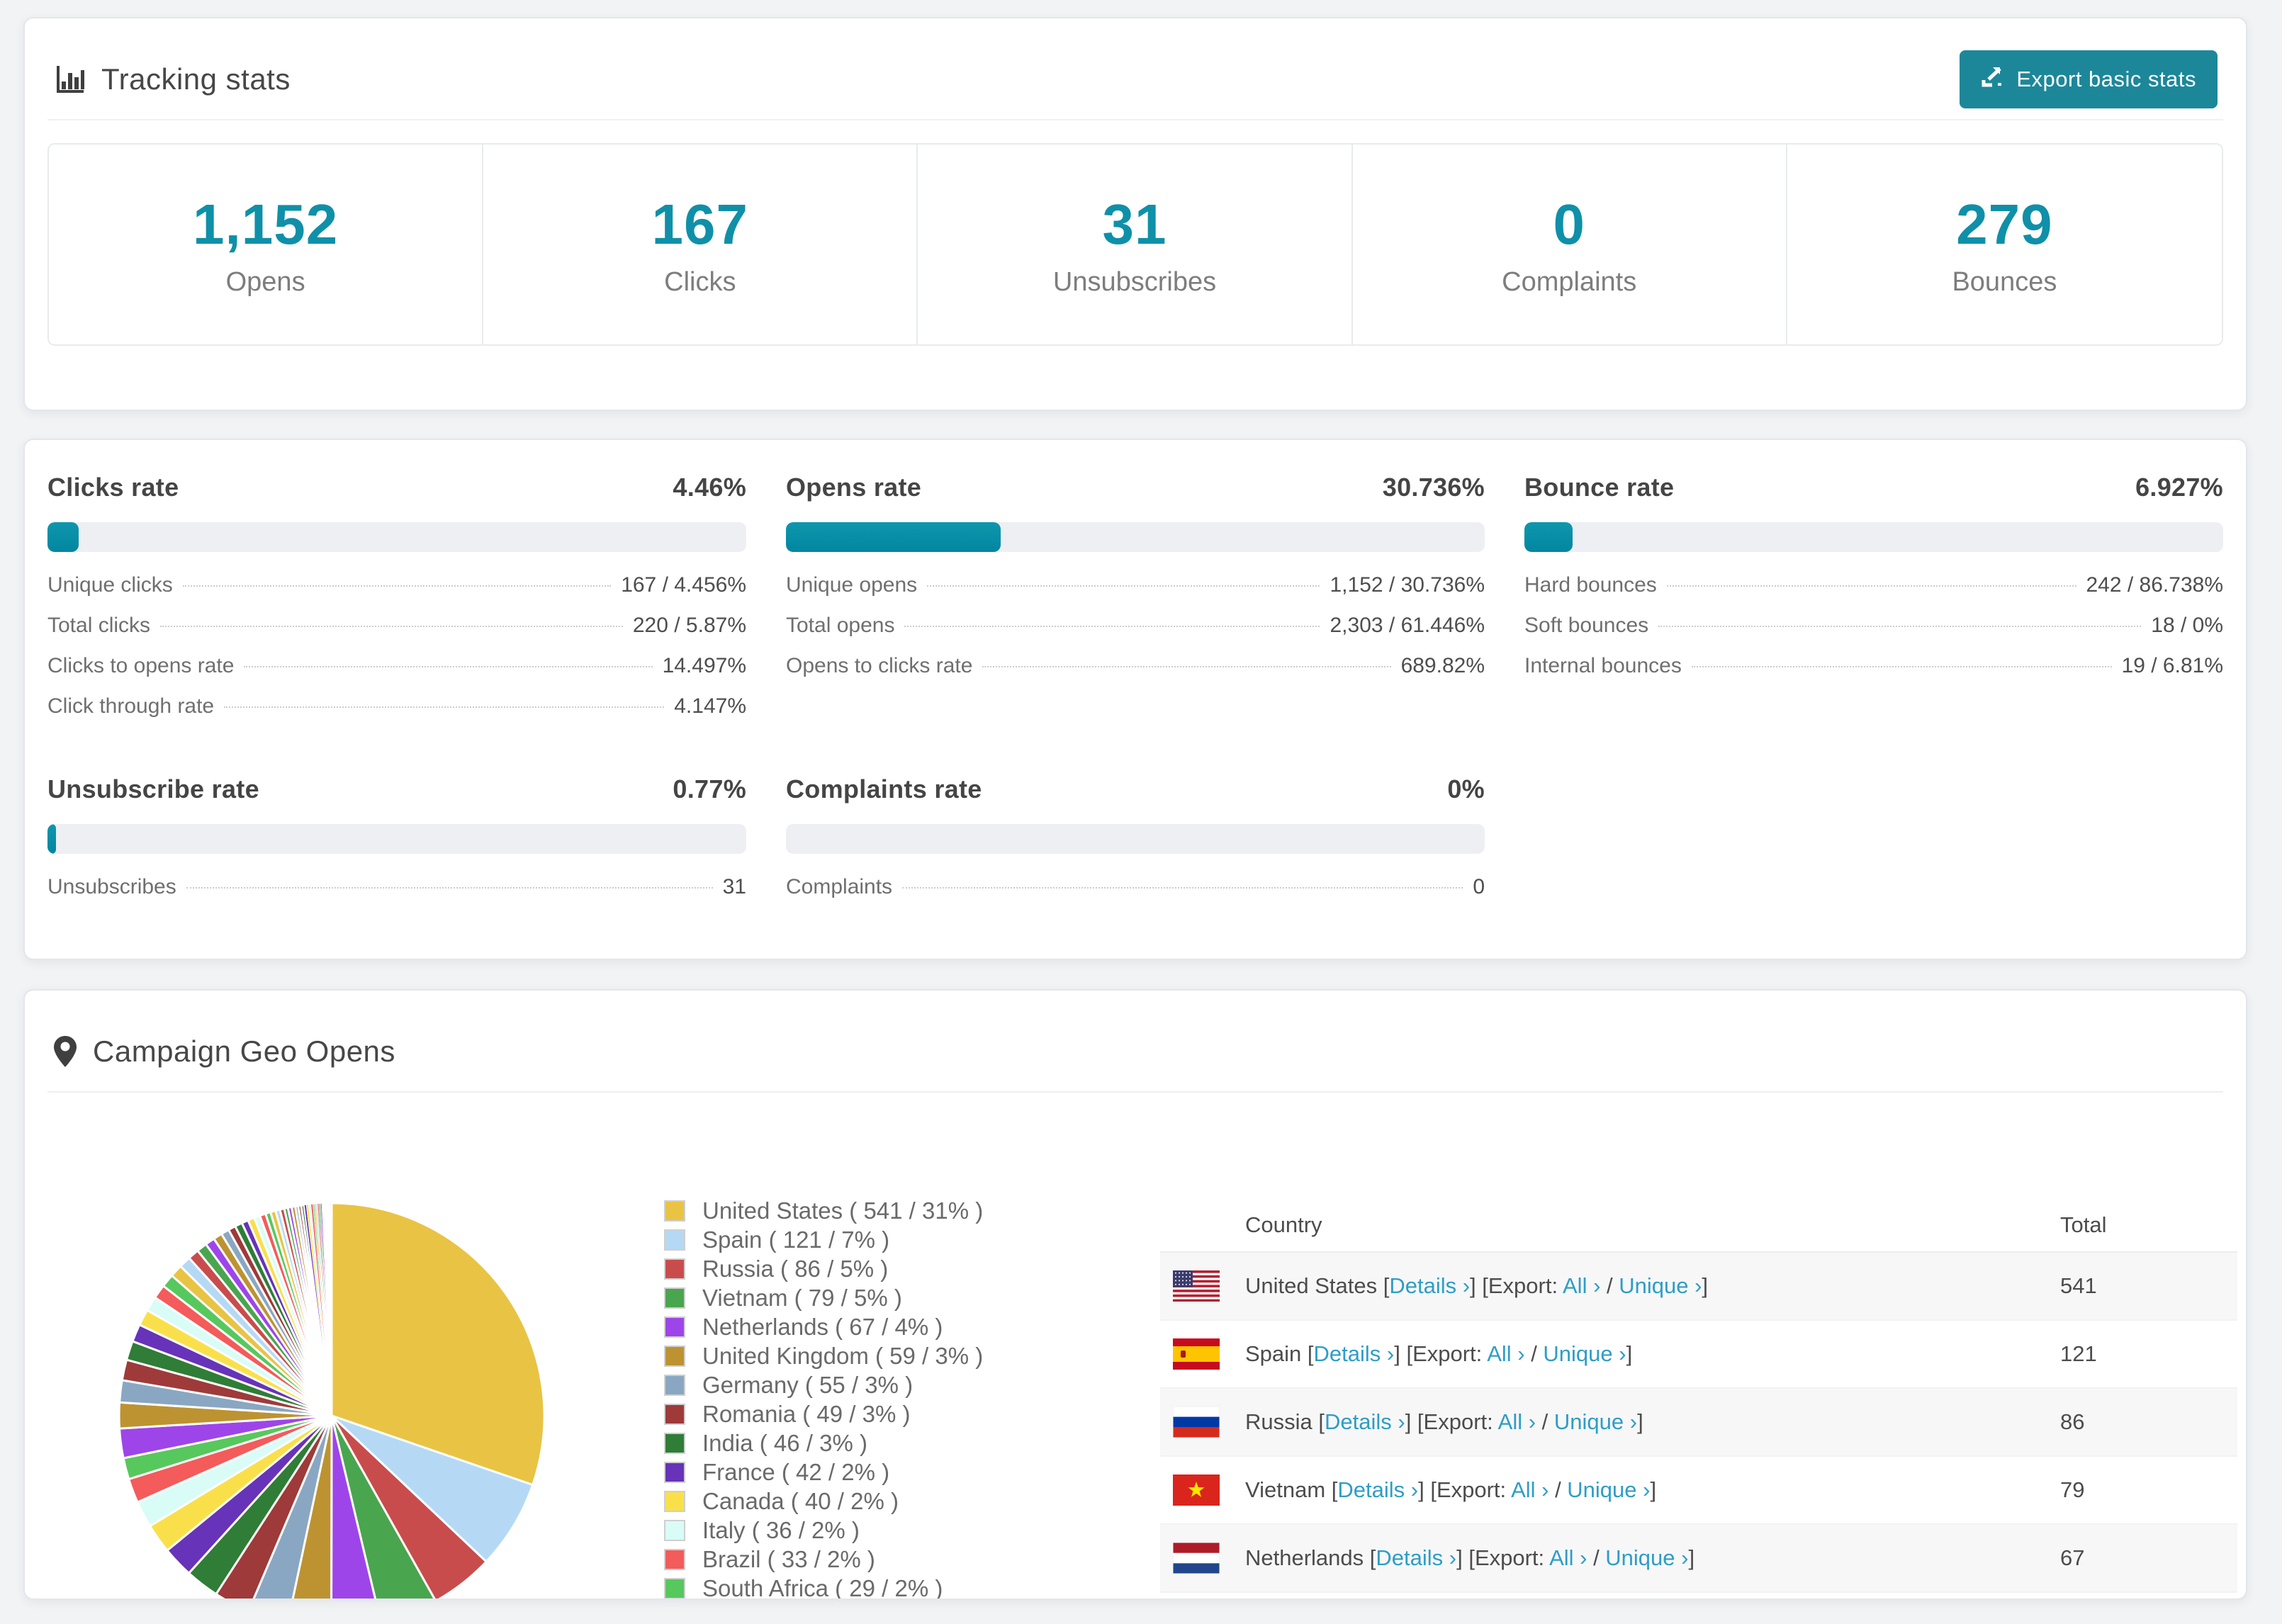  What do you see at coordinates (2004, 282) in the screenshot?
I see `stat-label: Bounces` at bounding box center [2004, 282].